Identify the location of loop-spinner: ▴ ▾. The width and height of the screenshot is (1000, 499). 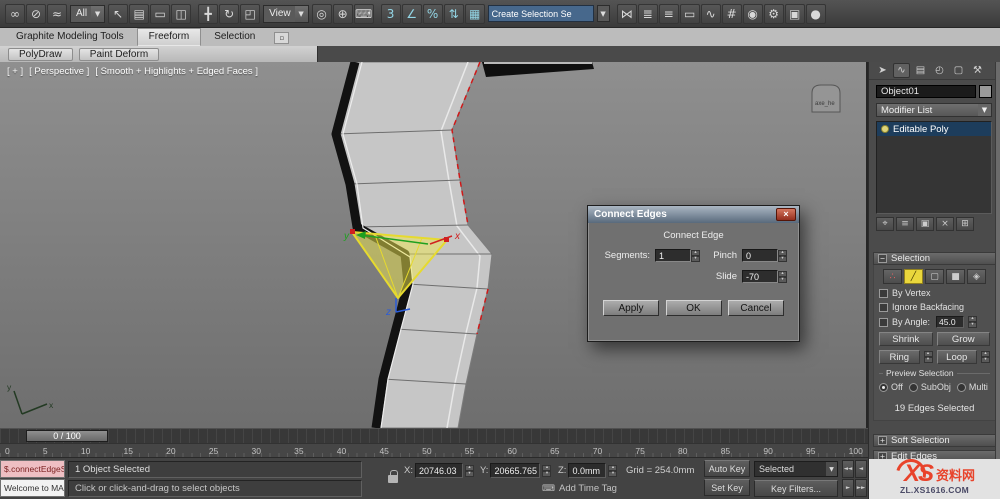
(985, 357).